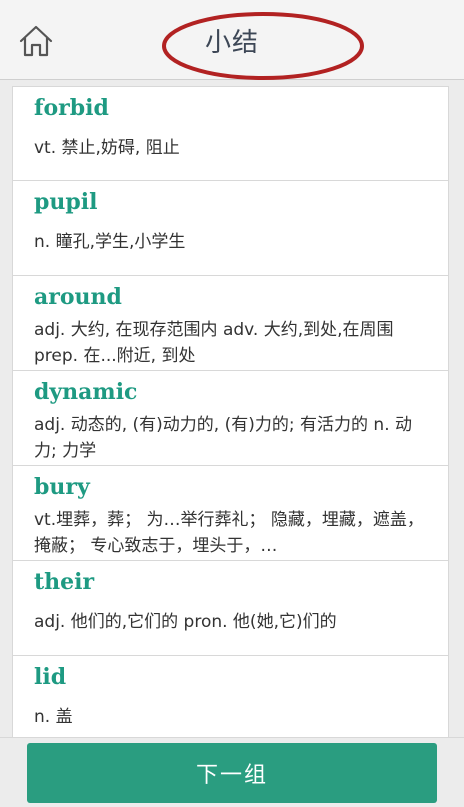  What do you see at coordinates (66, 202) in the screenshot?
I see `word-title: pupil` at bounding box center [66, 202].